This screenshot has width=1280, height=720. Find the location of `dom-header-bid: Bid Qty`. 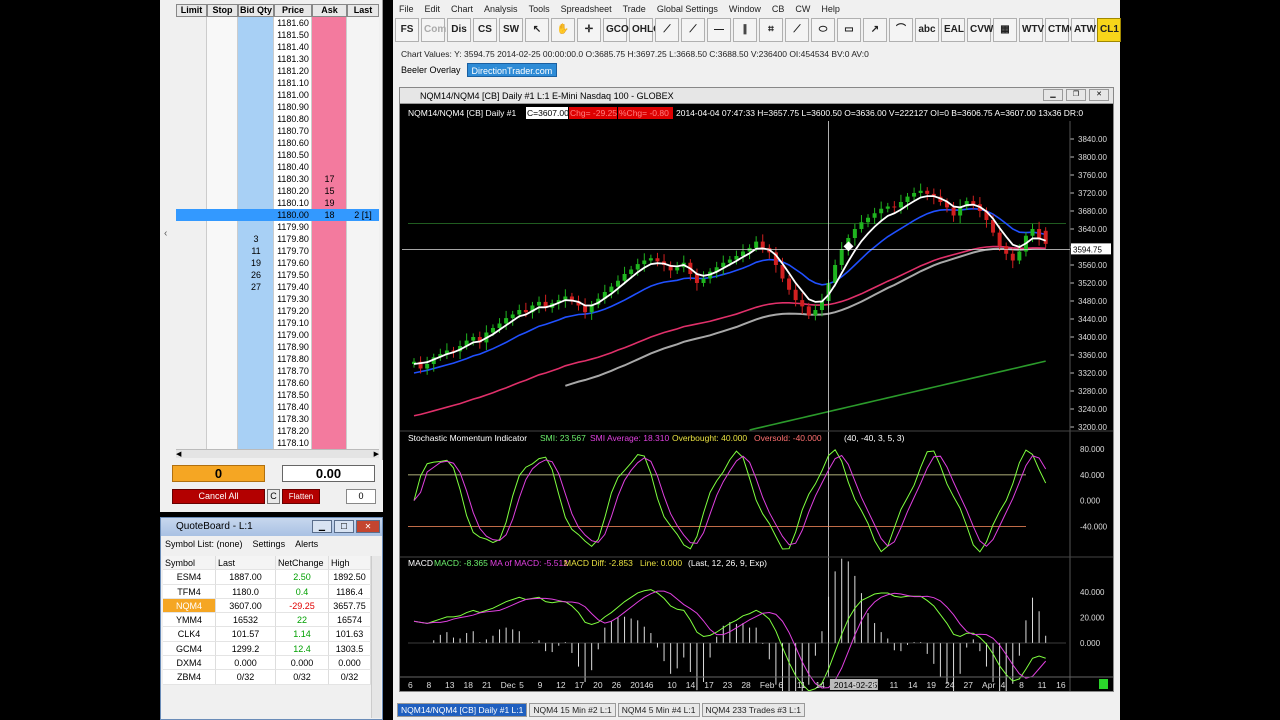

dom-header-bid: Bid Qty is located at coordinates (256, 10).